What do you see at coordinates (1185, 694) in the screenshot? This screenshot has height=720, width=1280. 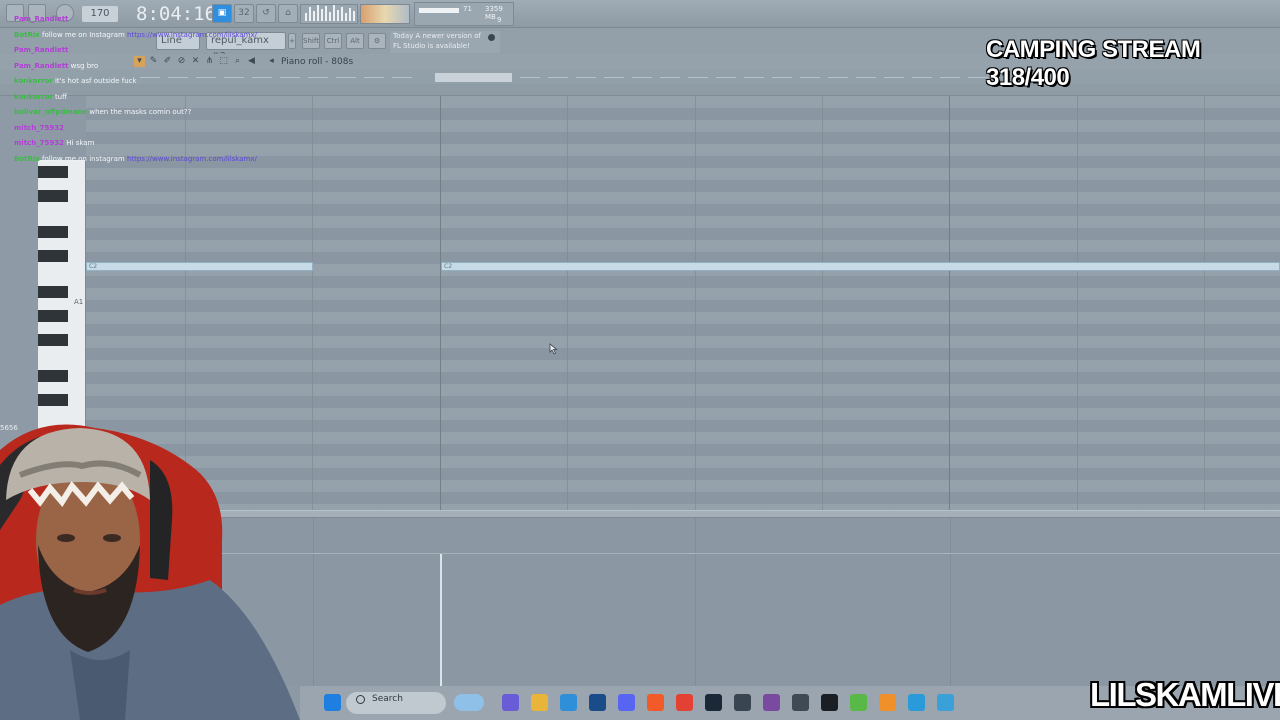 I see `channel-brand-overlay: LILSKAMLIVE` at bounding box center [1185, 694].